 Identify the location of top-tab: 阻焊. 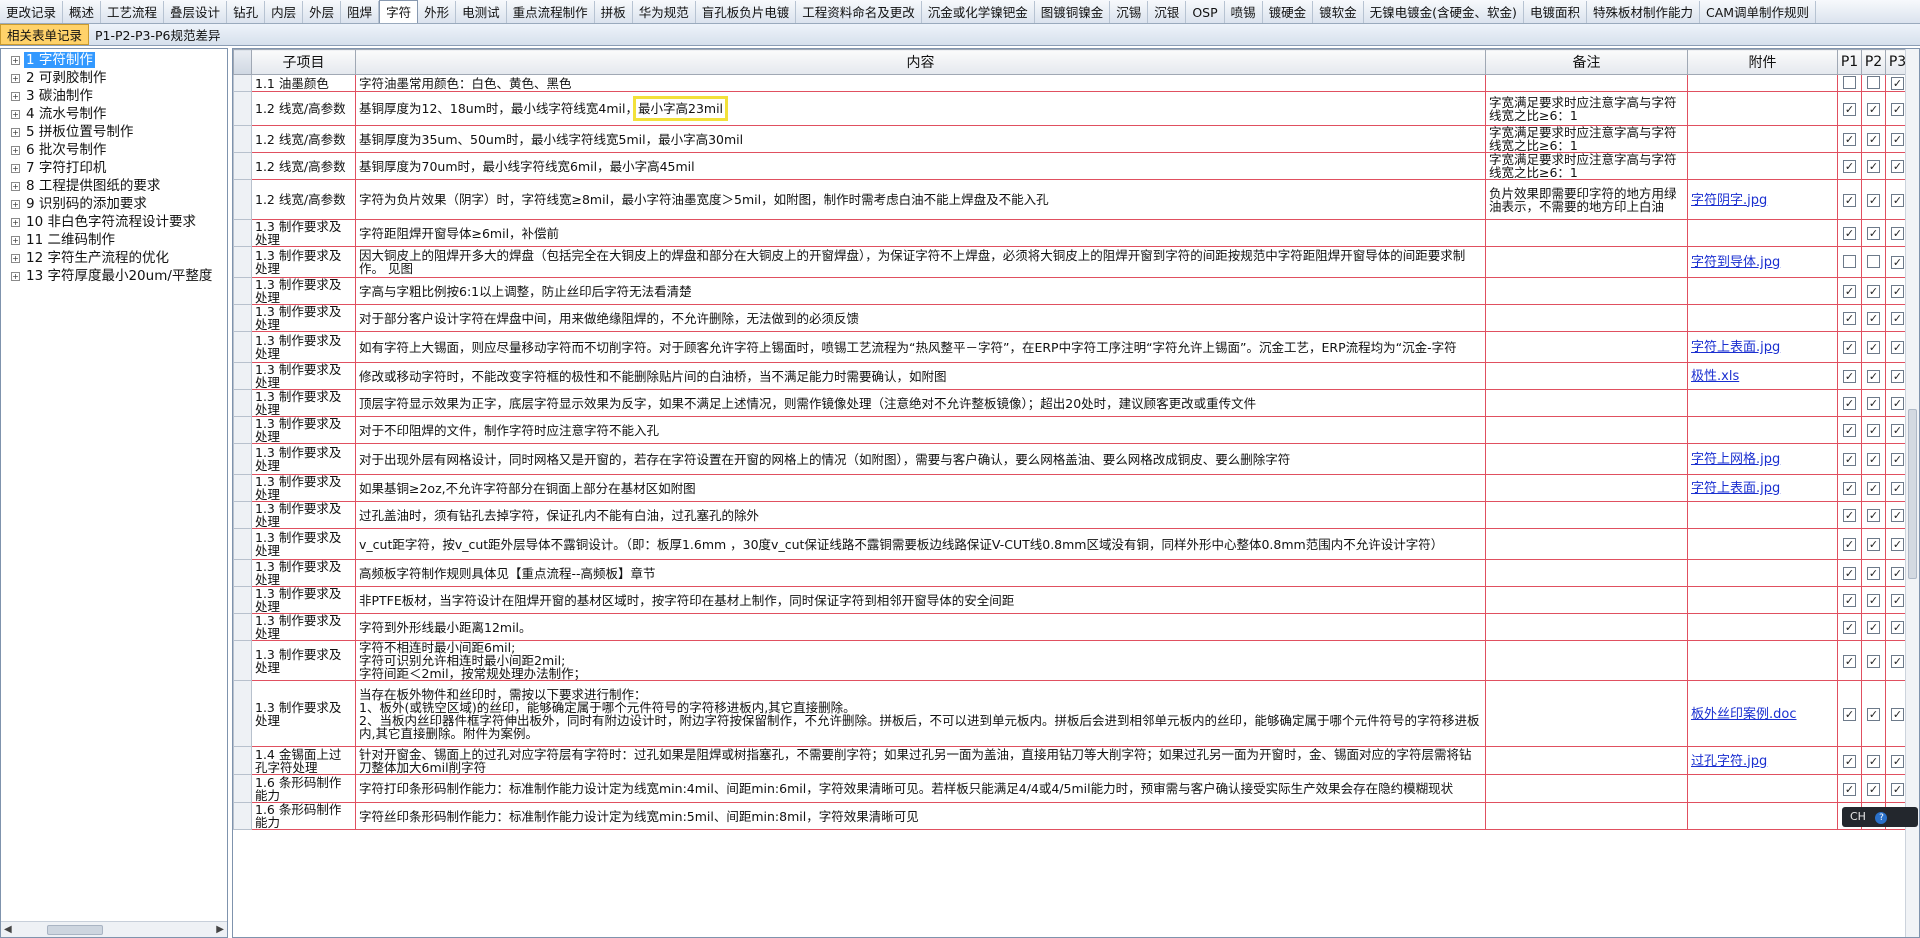
(360, 12).